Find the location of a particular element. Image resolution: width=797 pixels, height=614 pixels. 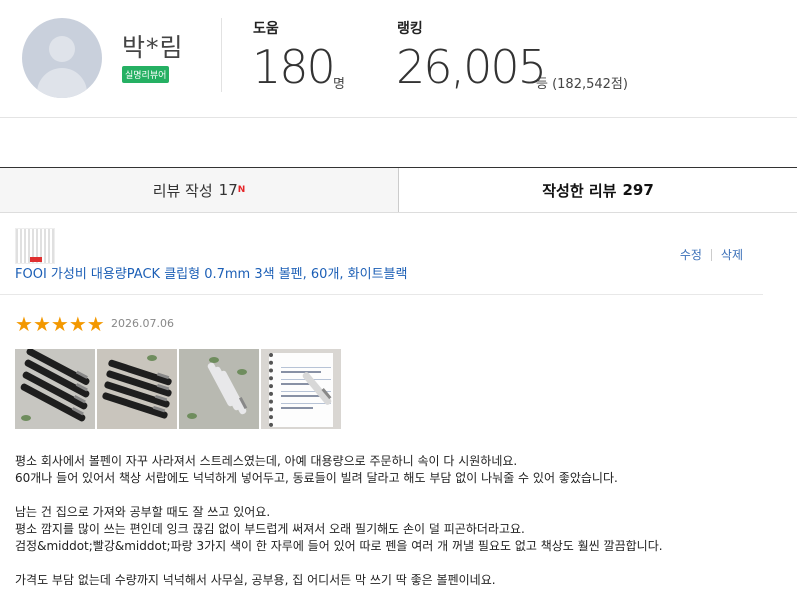

rank-label: 랭킹 is located at coordinates (410, 29).